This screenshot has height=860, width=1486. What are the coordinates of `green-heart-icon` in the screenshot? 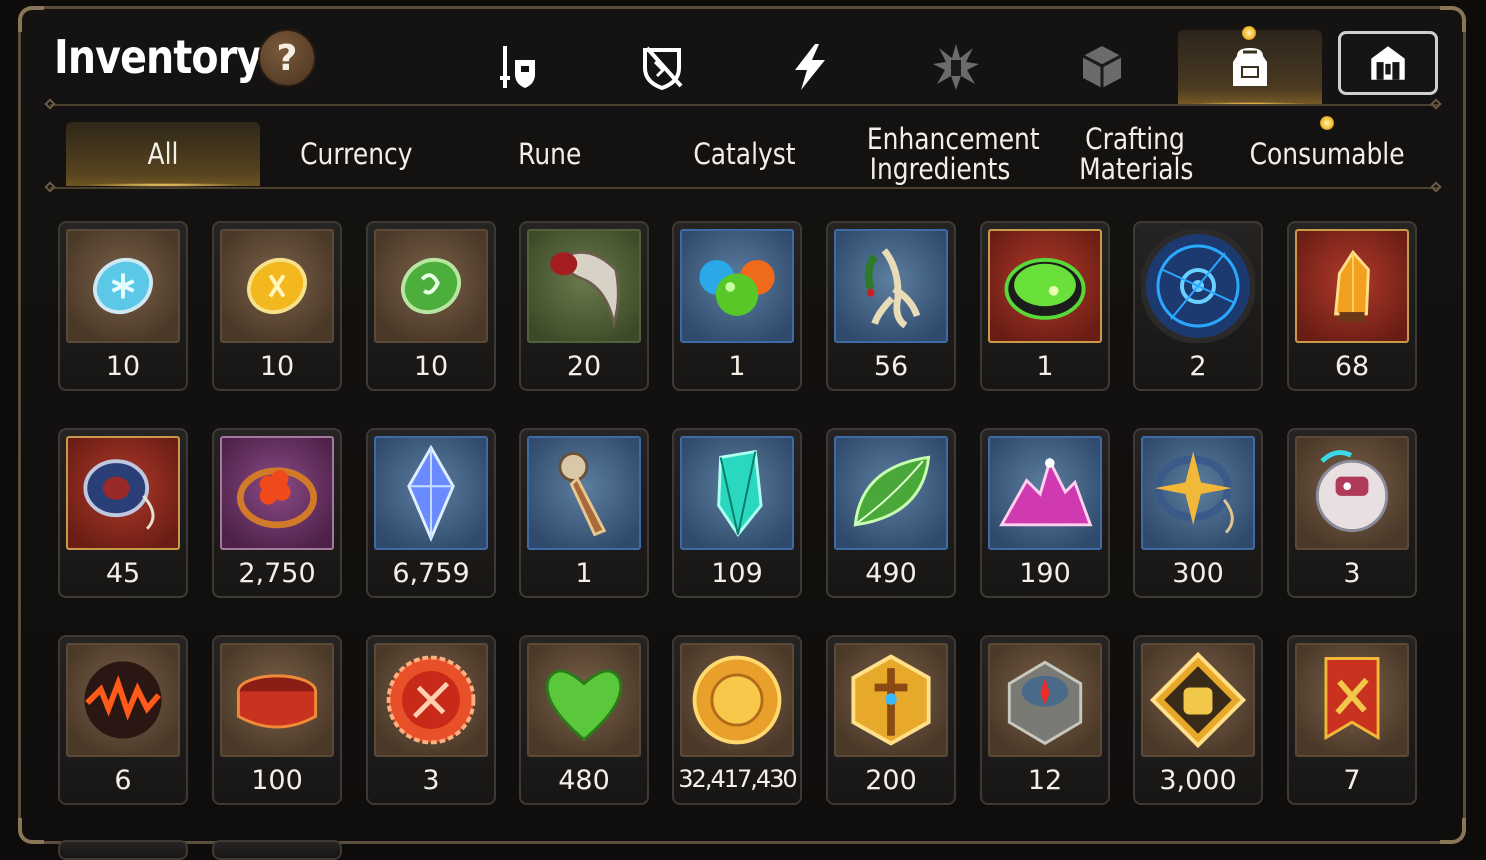 It's located at (584, 700).